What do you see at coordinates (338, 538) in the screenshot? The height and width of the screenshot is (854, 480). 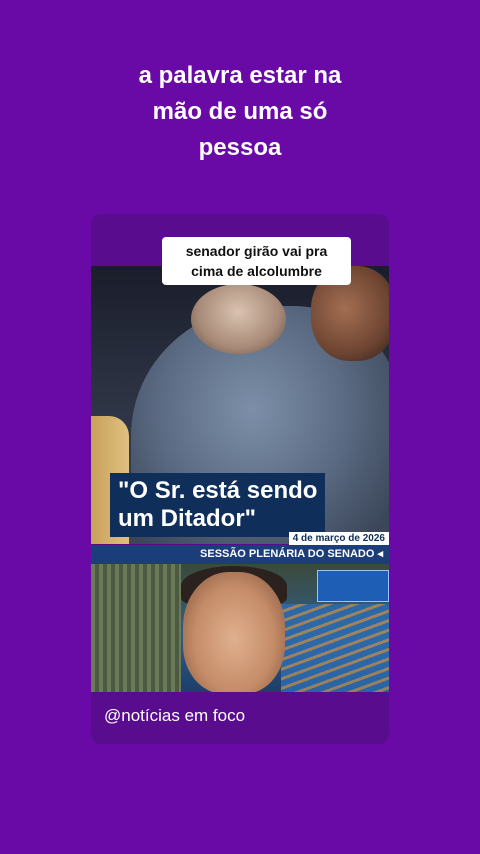 I see `date-label: 4 de março de 2026` at bounding box center [338, 538].